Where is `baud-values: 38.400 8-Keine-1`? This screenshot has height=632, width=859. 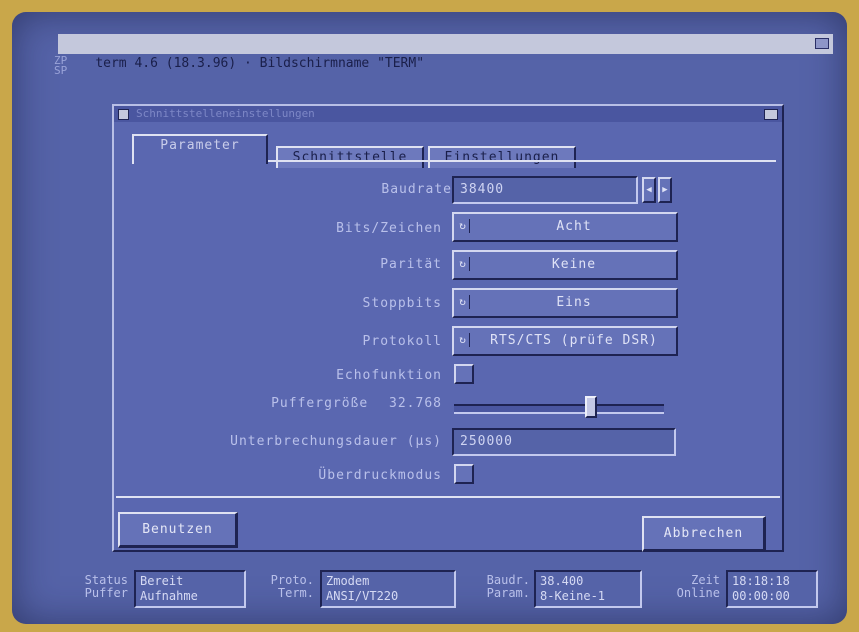
baud-values: 38.400 8-Keine-1 is located at coordinates (588, 589).